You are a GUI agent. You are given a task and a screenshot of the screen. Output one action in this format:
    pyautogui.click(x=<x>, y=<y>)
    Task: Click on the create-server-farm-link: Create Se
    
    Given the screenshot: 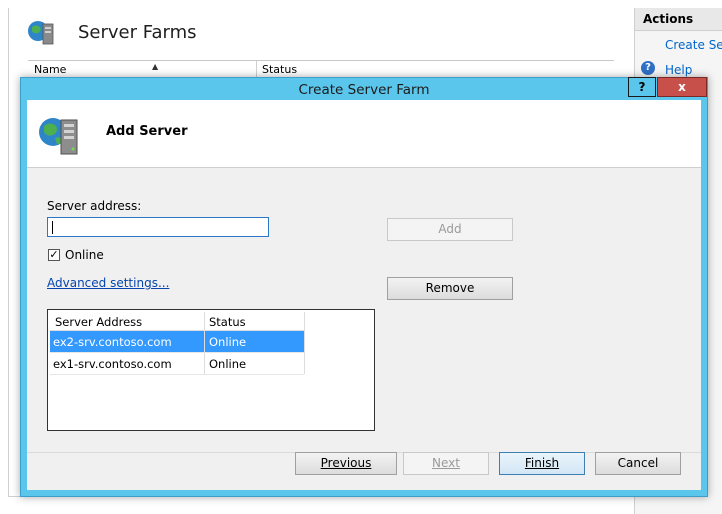 What is the action you would take?
    pyautogui.click(x=693, y=45)
    